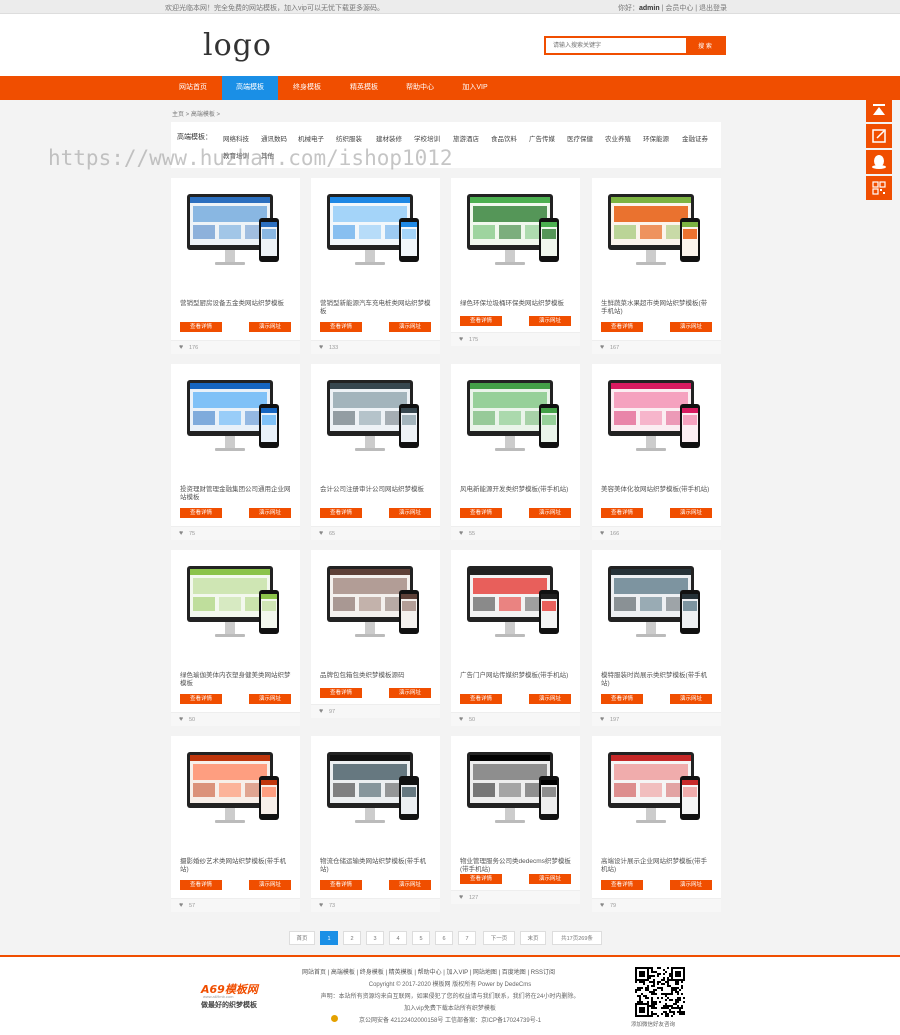 Image resolution: width=900 pixels, height=1035 pixels. I want to click on template-title: 风电新能源开发类织梦模板(带手机站), so click(516, 490).